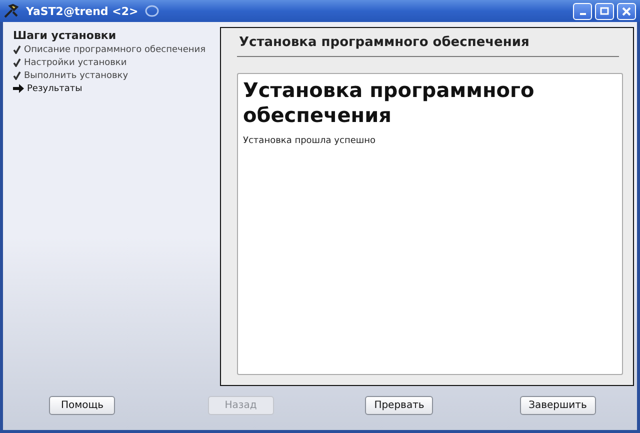 This screenshot has width=640, height=433. What do you see at coordinates (75, 63) in the screenshot?
I see `step-label: Настройки установки` at bounding box center [75, 63].